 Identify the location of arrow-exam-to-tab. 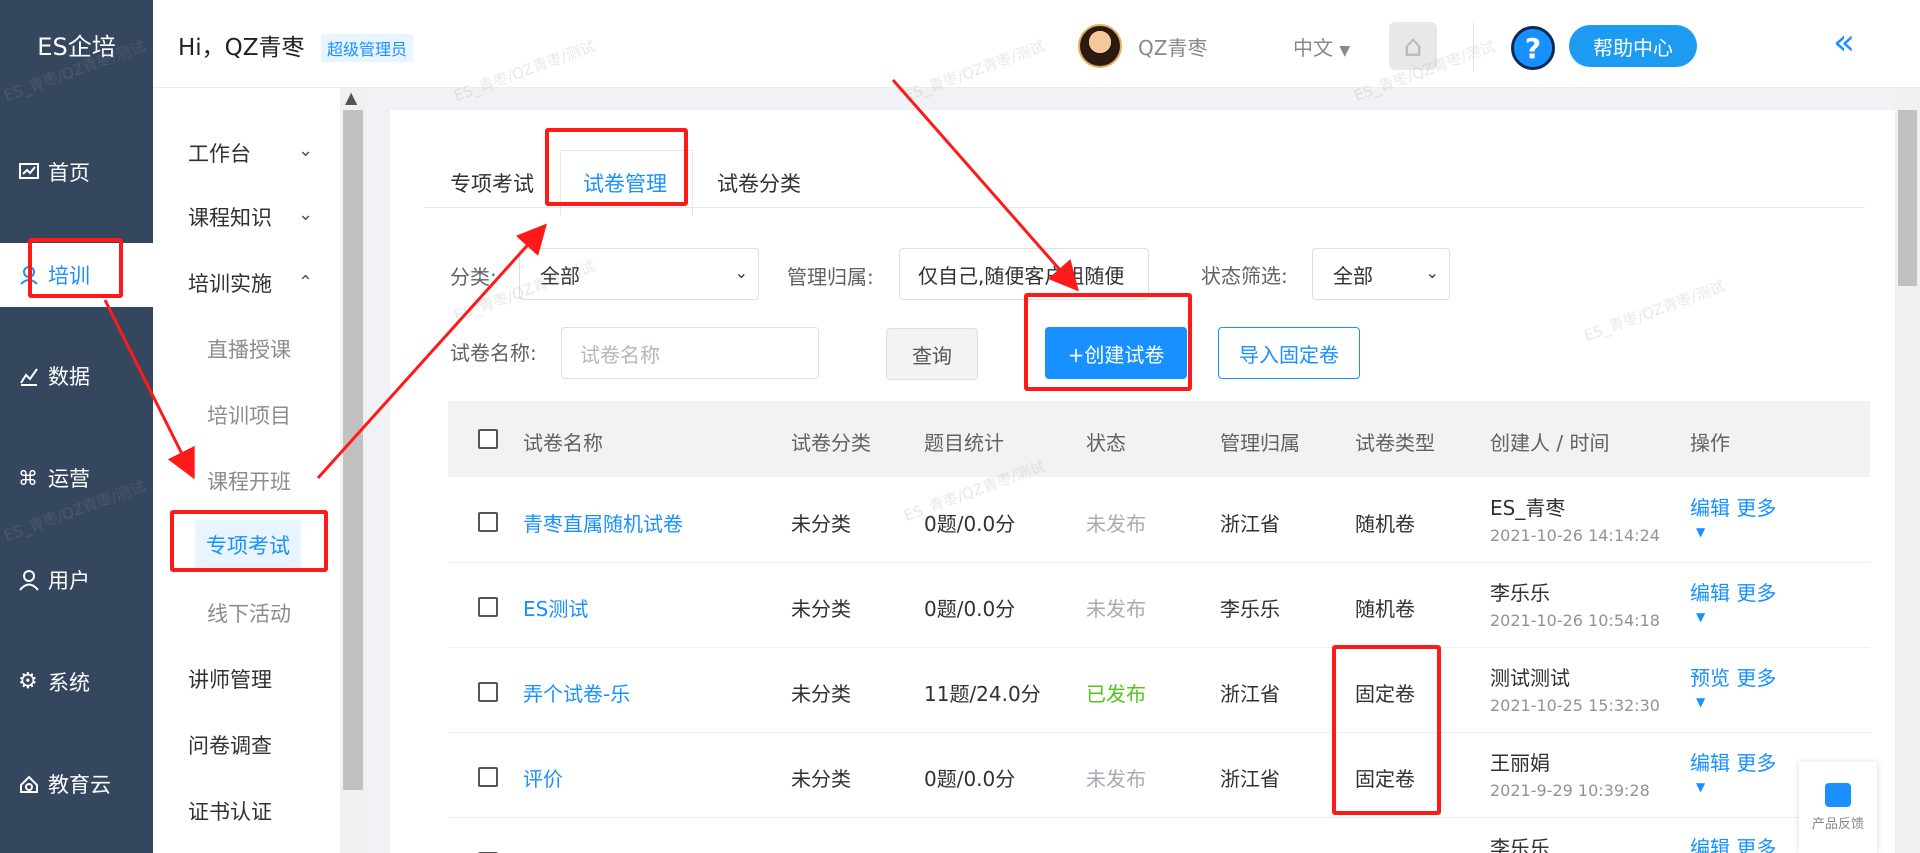
(432, 351).